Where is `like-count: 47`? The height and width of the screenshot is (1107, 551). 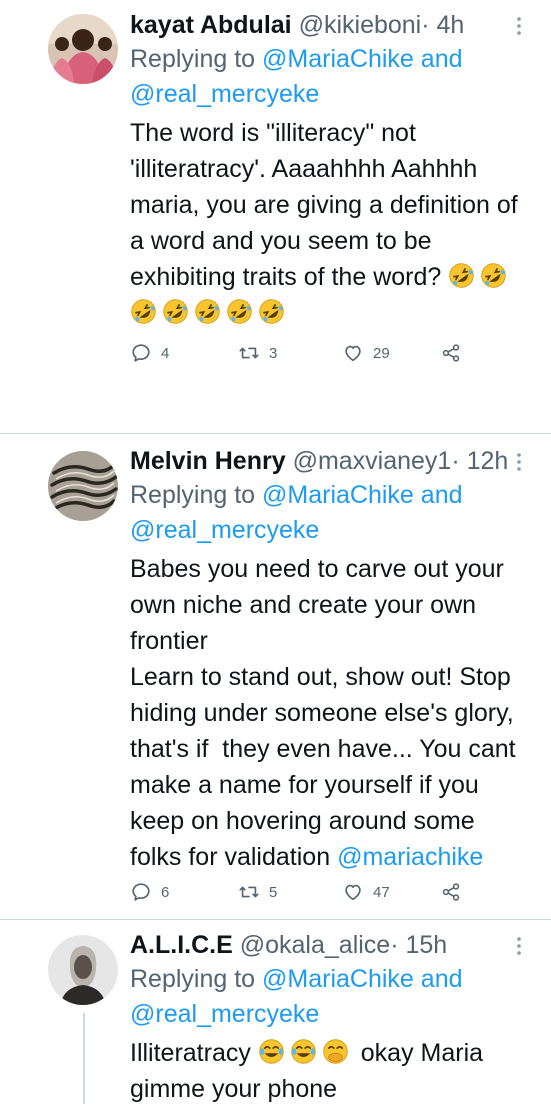 like-count: 47 is located at coordinates (381, 892).